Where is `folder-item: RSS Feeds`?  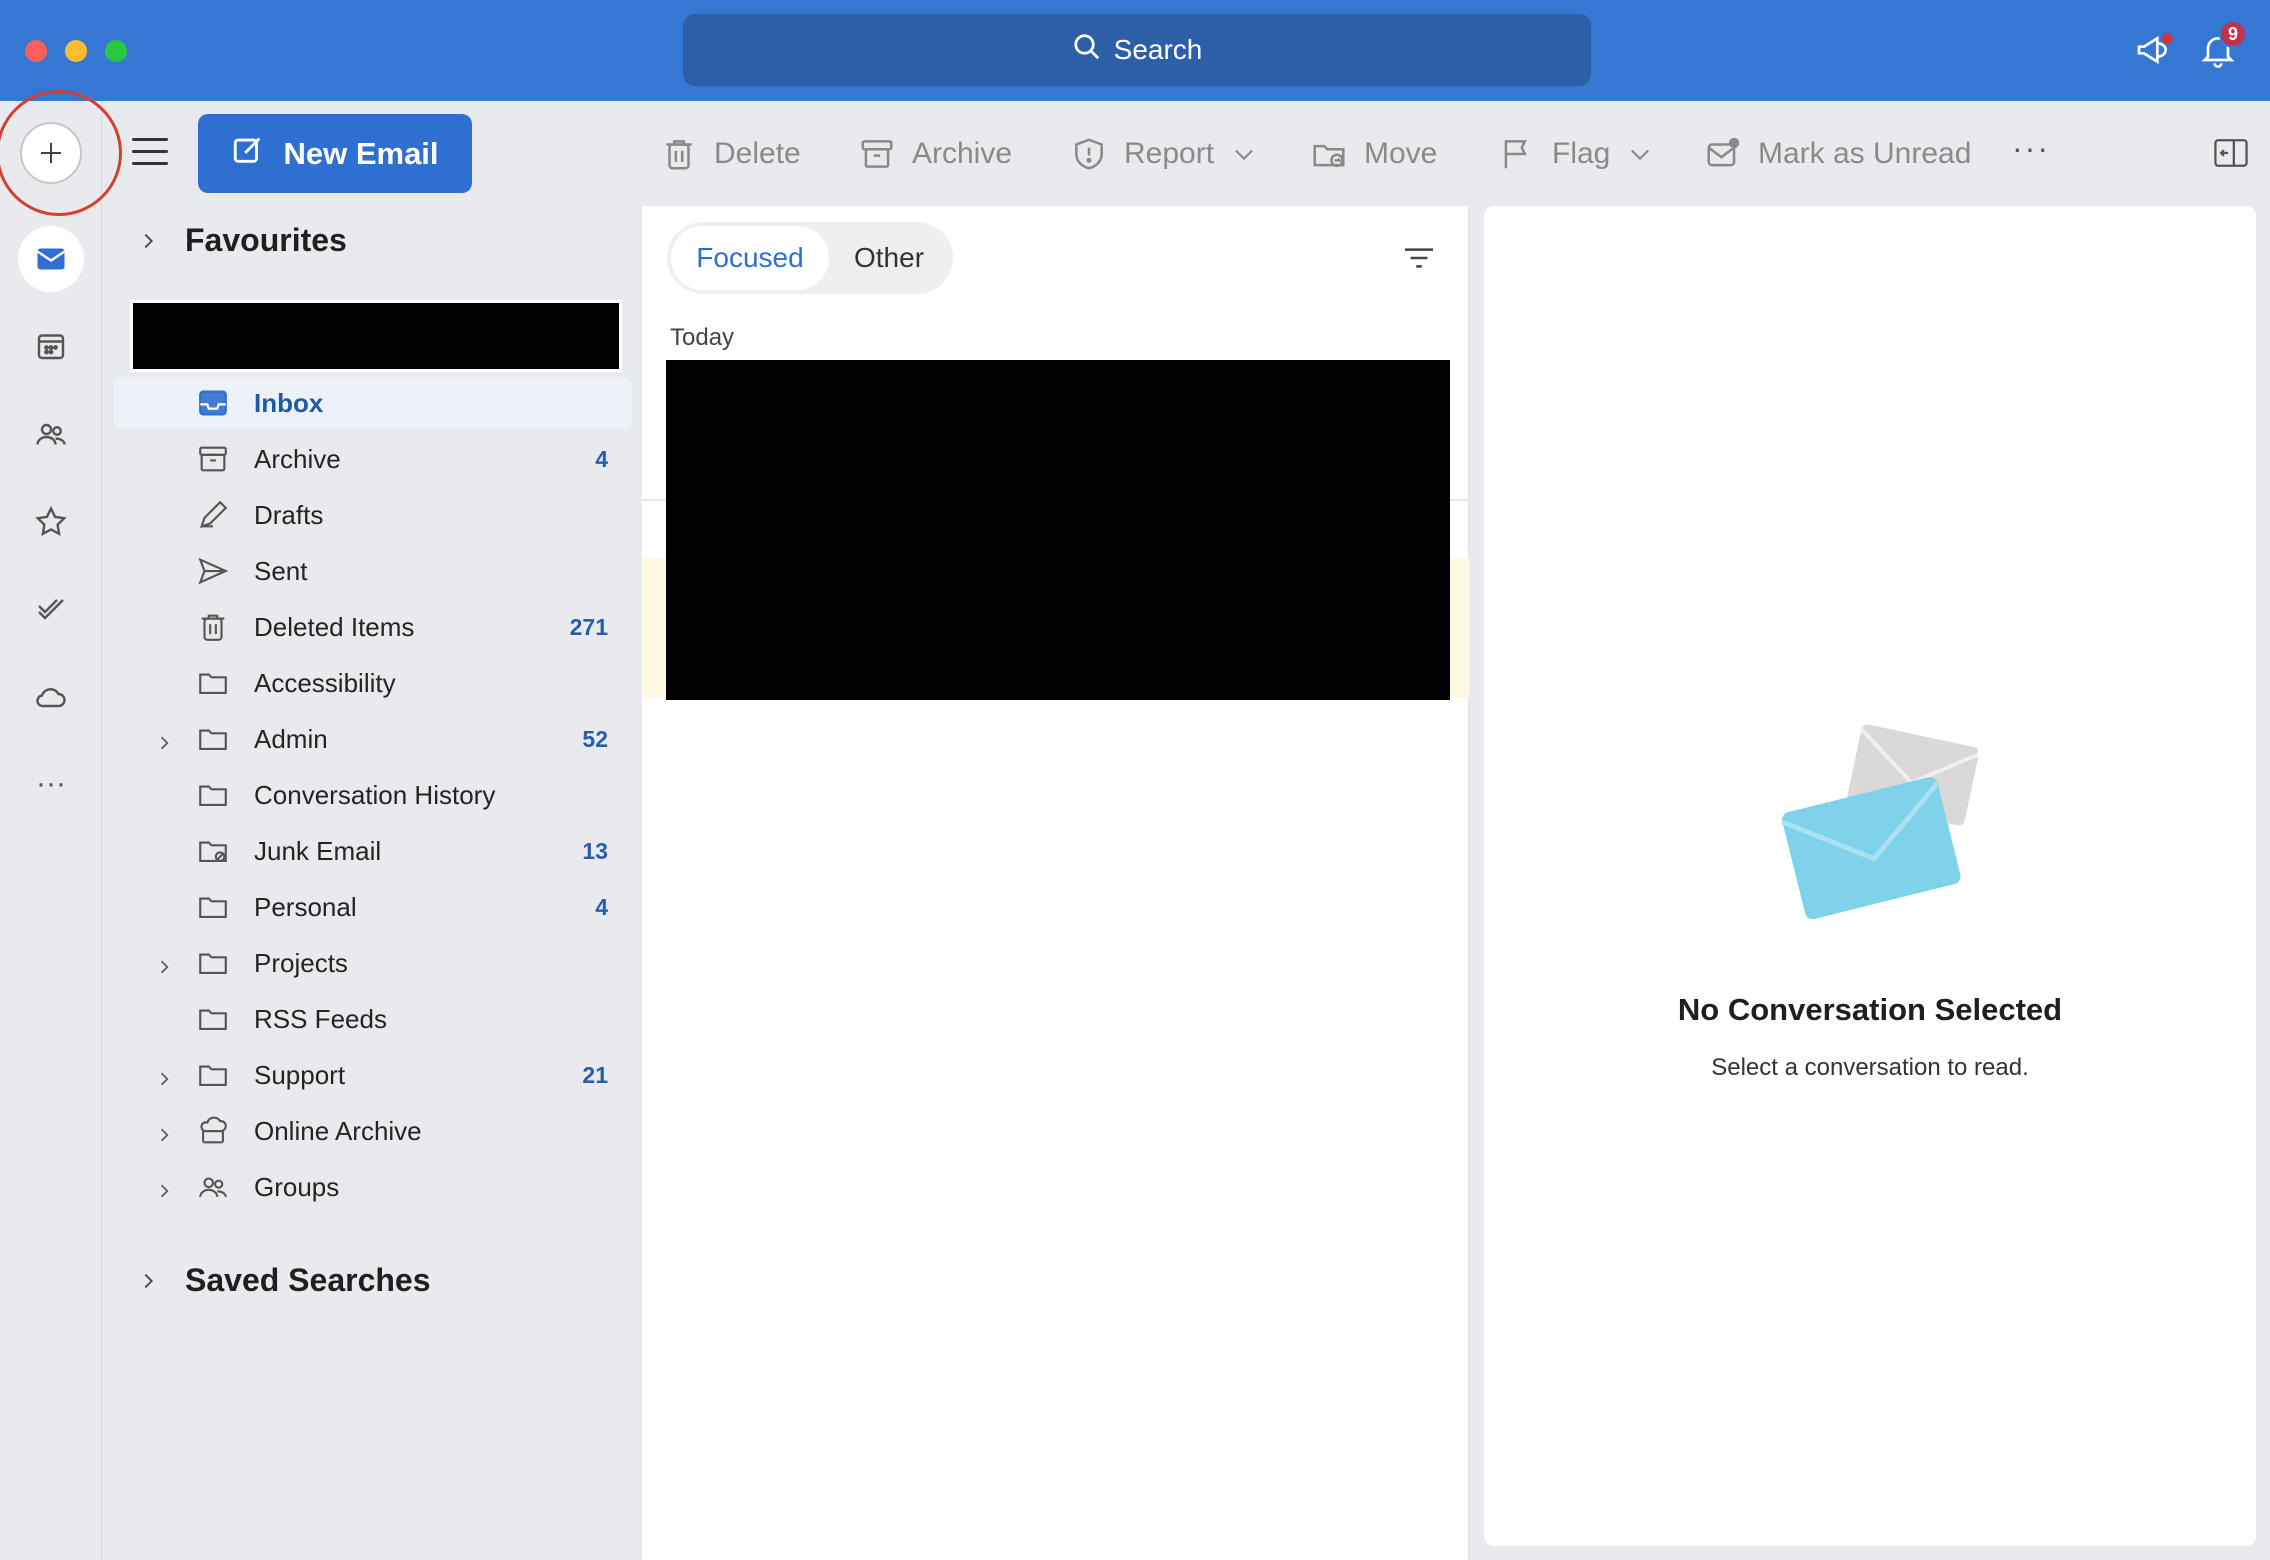 folder-item: RSS Feeds is located at coordinates (373, 1019).